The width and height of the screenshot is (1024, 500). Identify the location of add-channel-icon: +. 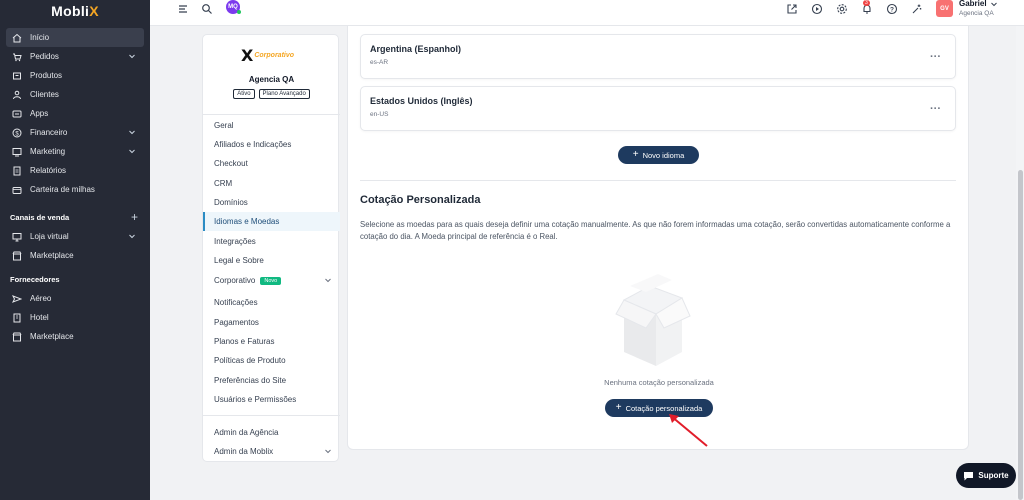
(134, 217).